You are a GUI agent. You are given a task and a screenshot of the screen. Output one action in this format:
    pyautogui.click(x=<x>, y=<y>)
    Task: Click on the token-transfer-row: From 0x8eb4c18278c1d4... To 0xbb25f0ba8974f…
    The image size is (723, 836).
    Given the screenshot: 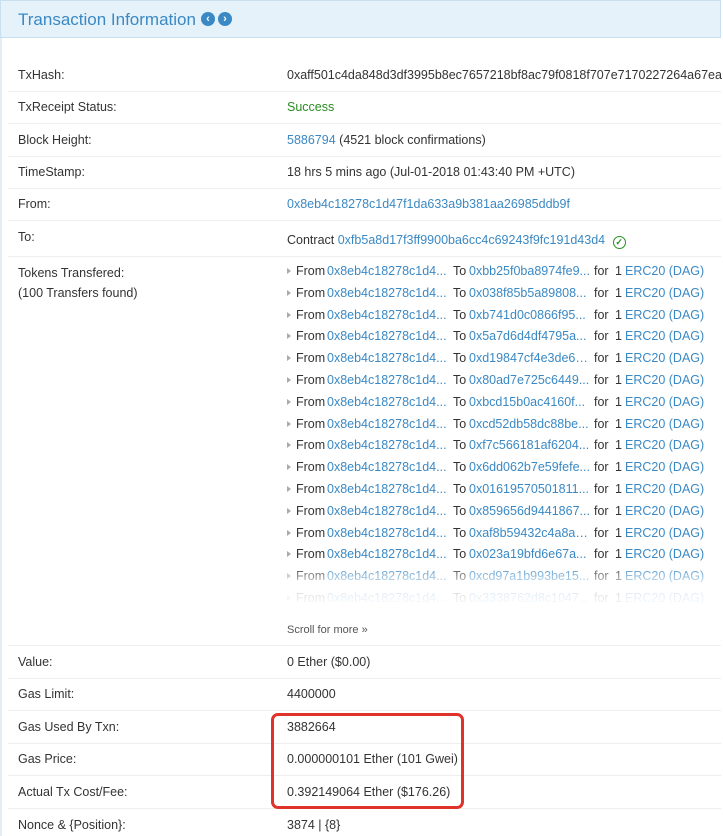 What is the action you would take?
    pyautogui.click(x=504, y=275)
    